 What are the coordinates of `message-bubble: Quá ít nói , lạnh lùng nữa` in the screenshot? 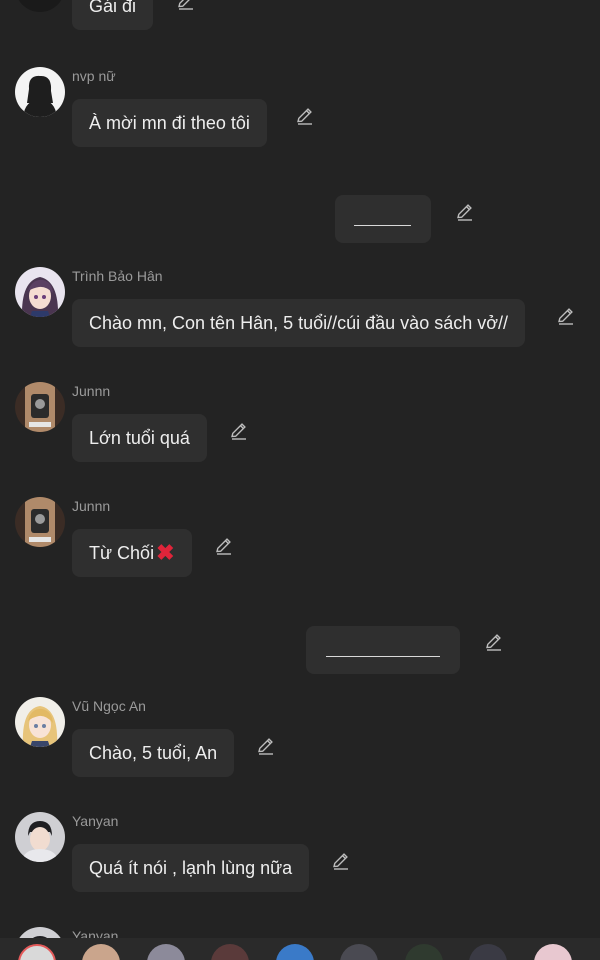 It's located at (191, 868).